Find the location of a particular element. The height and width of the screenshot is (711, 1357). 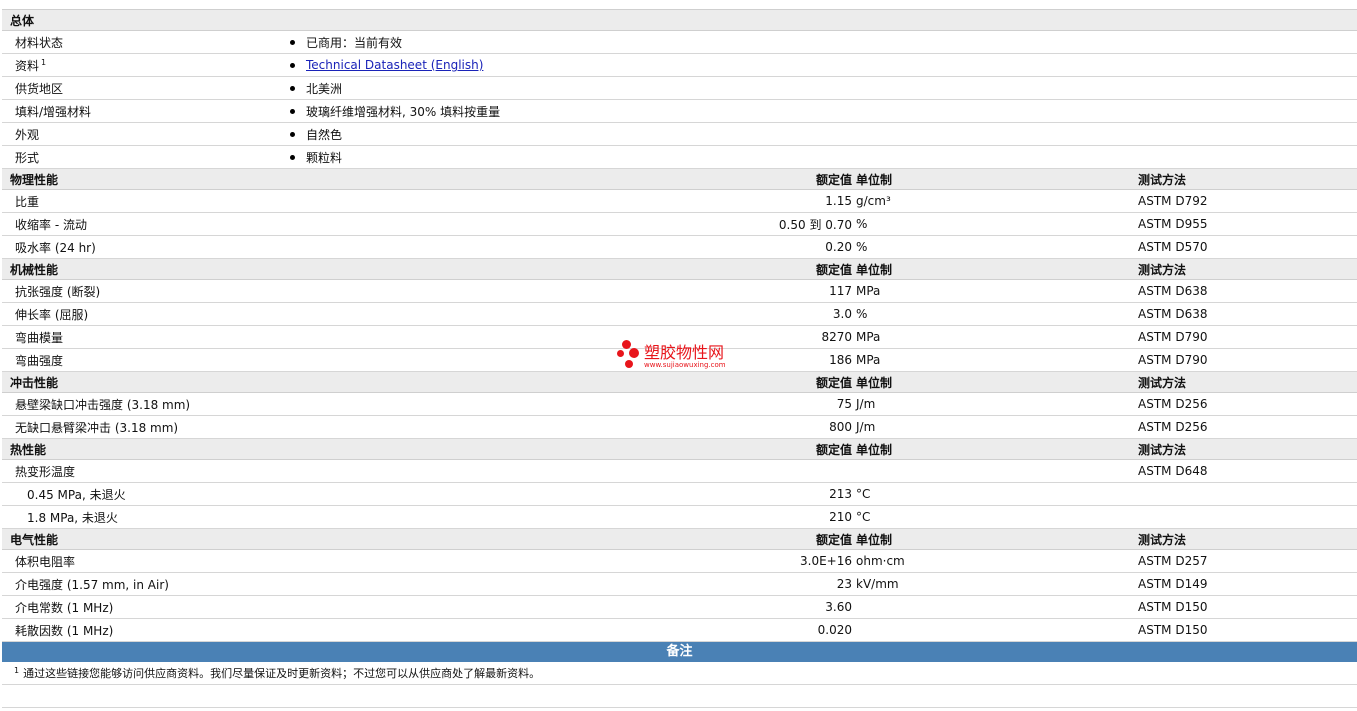

property-value: 已商用：当前有效 is located at coordinates (346, 42).